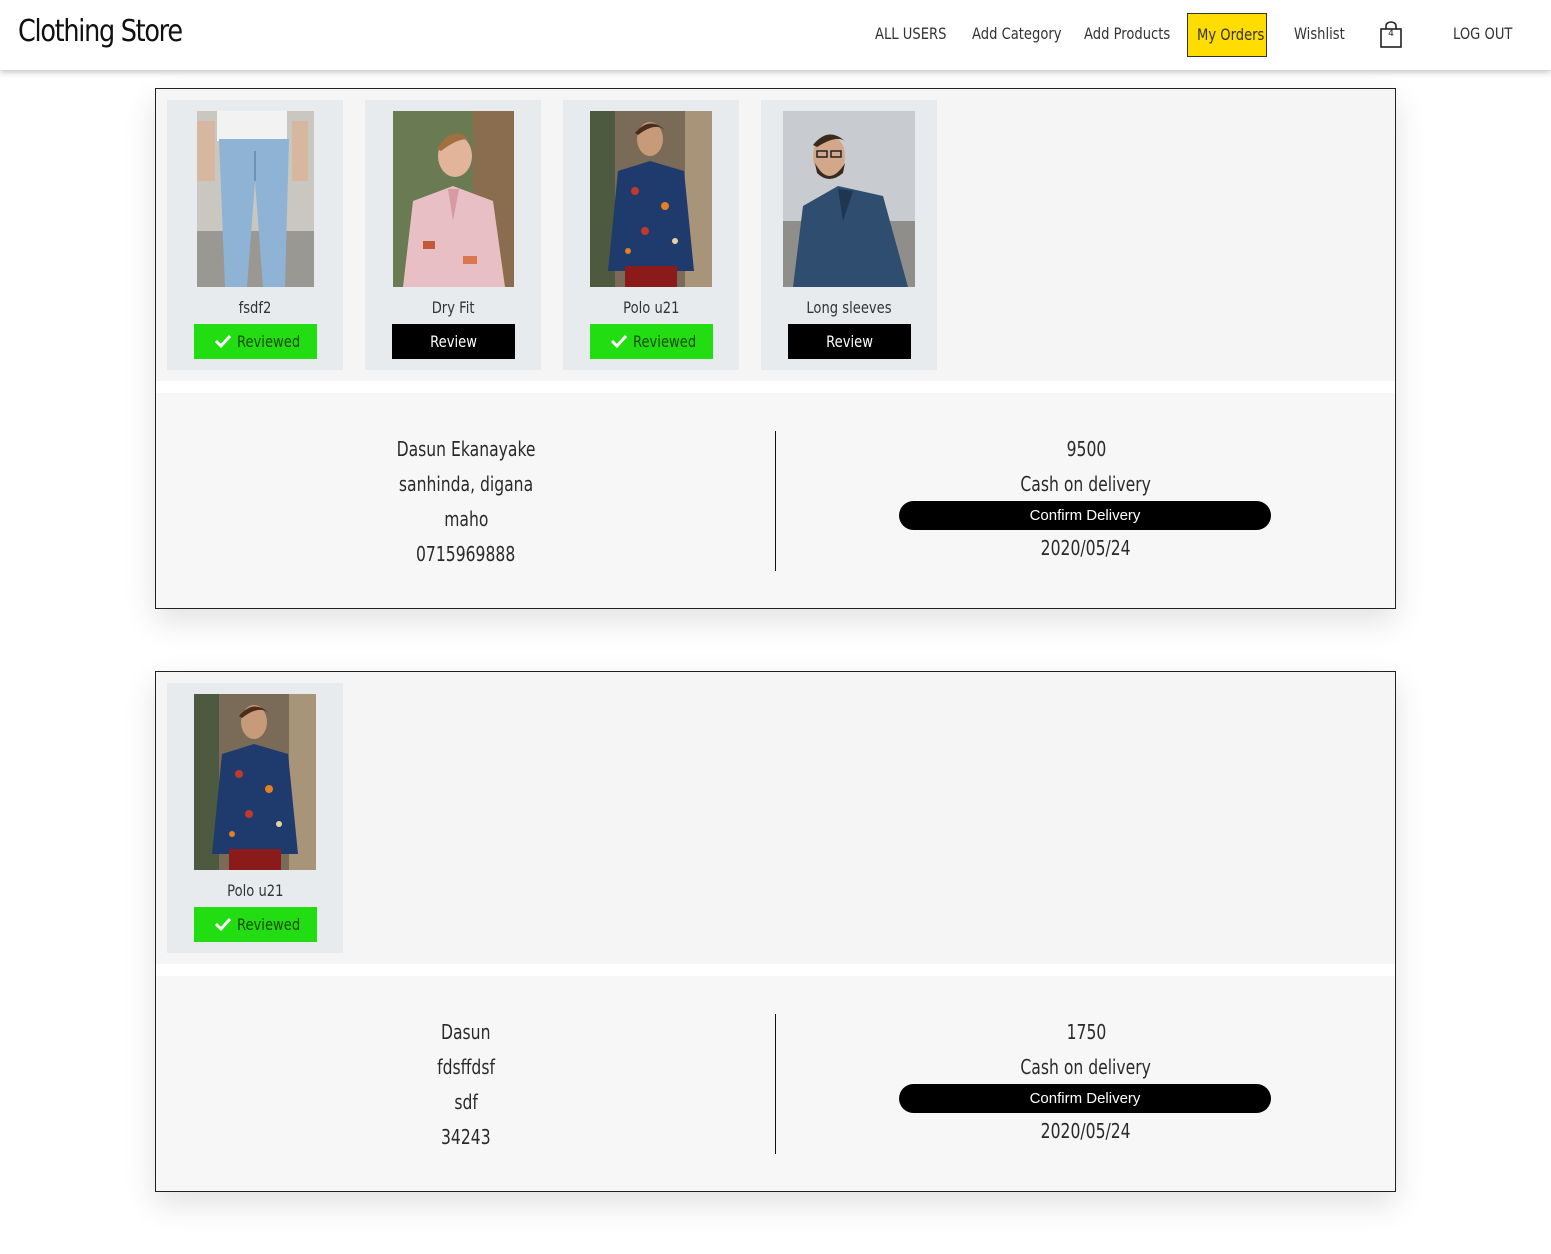 This screenshot has width=1551, height=1254. What do you see at coordinates (849, 307) in the screenshot?
I see `product-name: Long sleeves` at bounding box center [849, 307].